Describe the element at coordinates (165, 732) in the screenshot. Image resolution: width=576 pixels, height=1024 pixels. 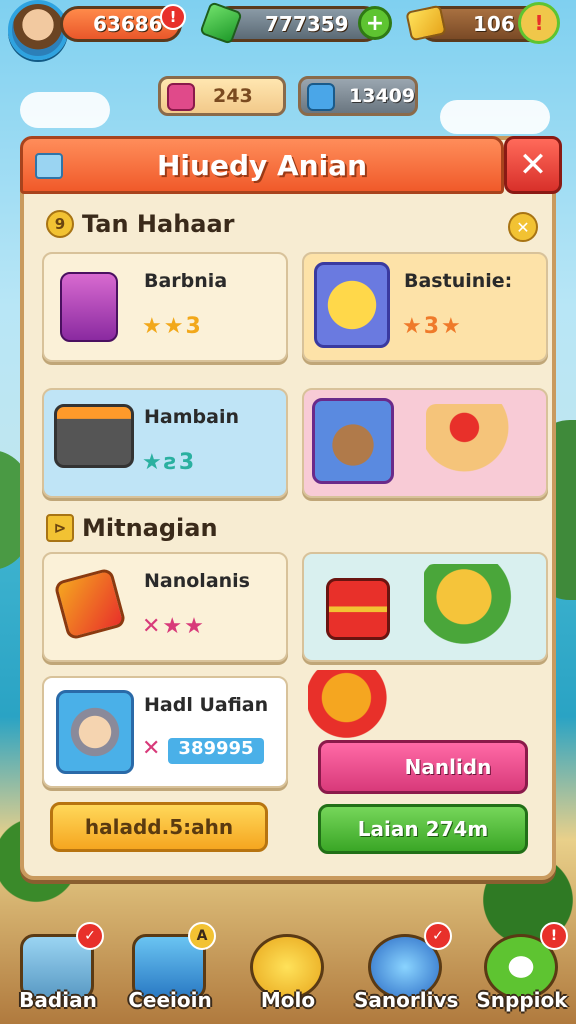
I see `card-hadl-uafian: Hadl Uafian ✕ 389995` at that location.